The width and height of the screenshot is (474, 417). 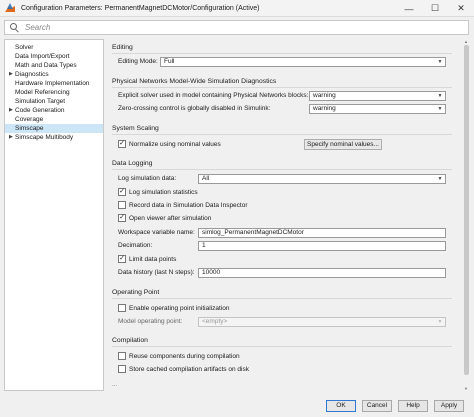 What do you see at coordinates (150, 321) in the screenshot?
I see `model-operating-point-label: Model operating point:` at bounding box center [150, 321].